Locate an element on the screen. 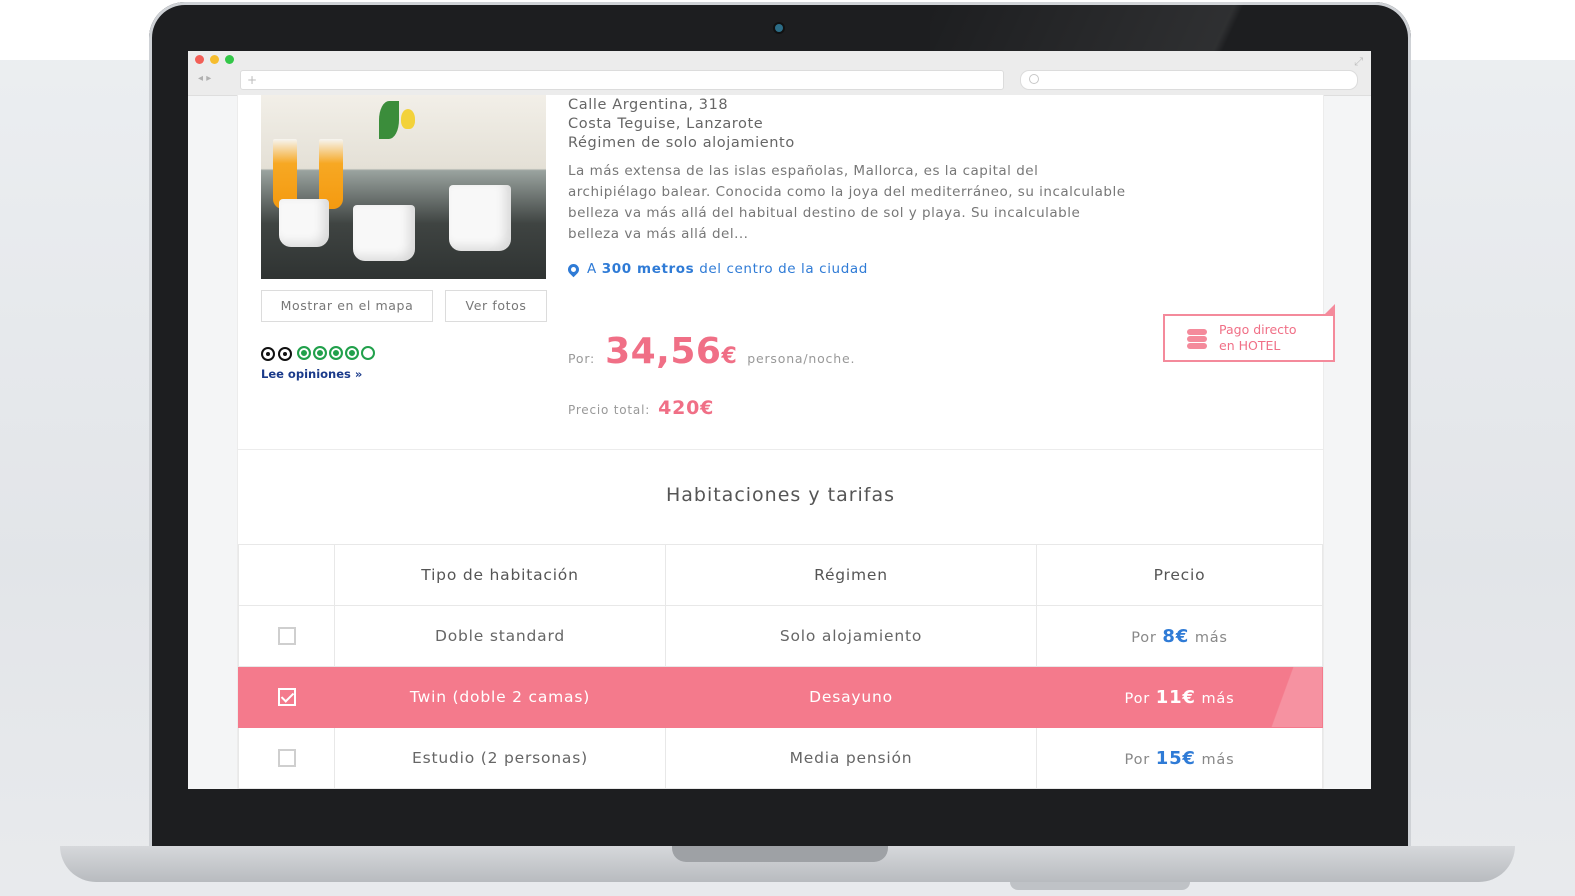 The width and height of the screenshot is (1575, 896). room-price: Por 15€ más is located at coordinates (1179, 758).